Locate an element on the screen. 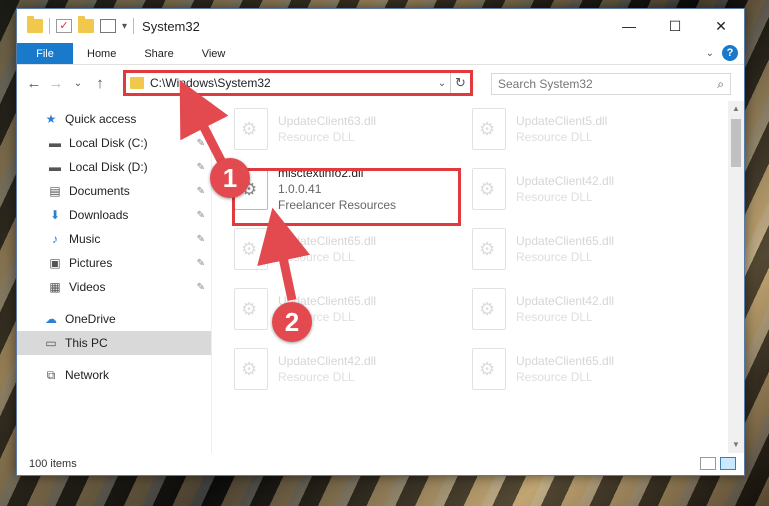  sidebar-item-label: This PC is located at coordinates (86, 343).